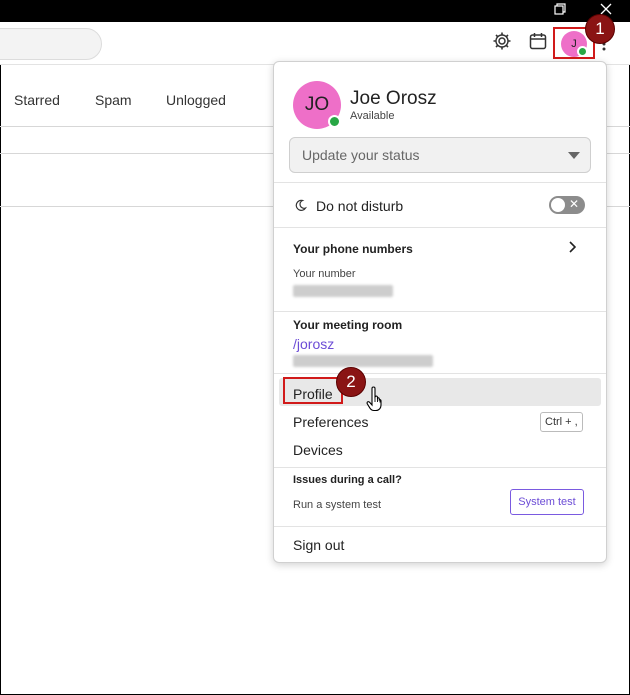  I want to click on user-name: Joe Orosz, so click(393, 98).